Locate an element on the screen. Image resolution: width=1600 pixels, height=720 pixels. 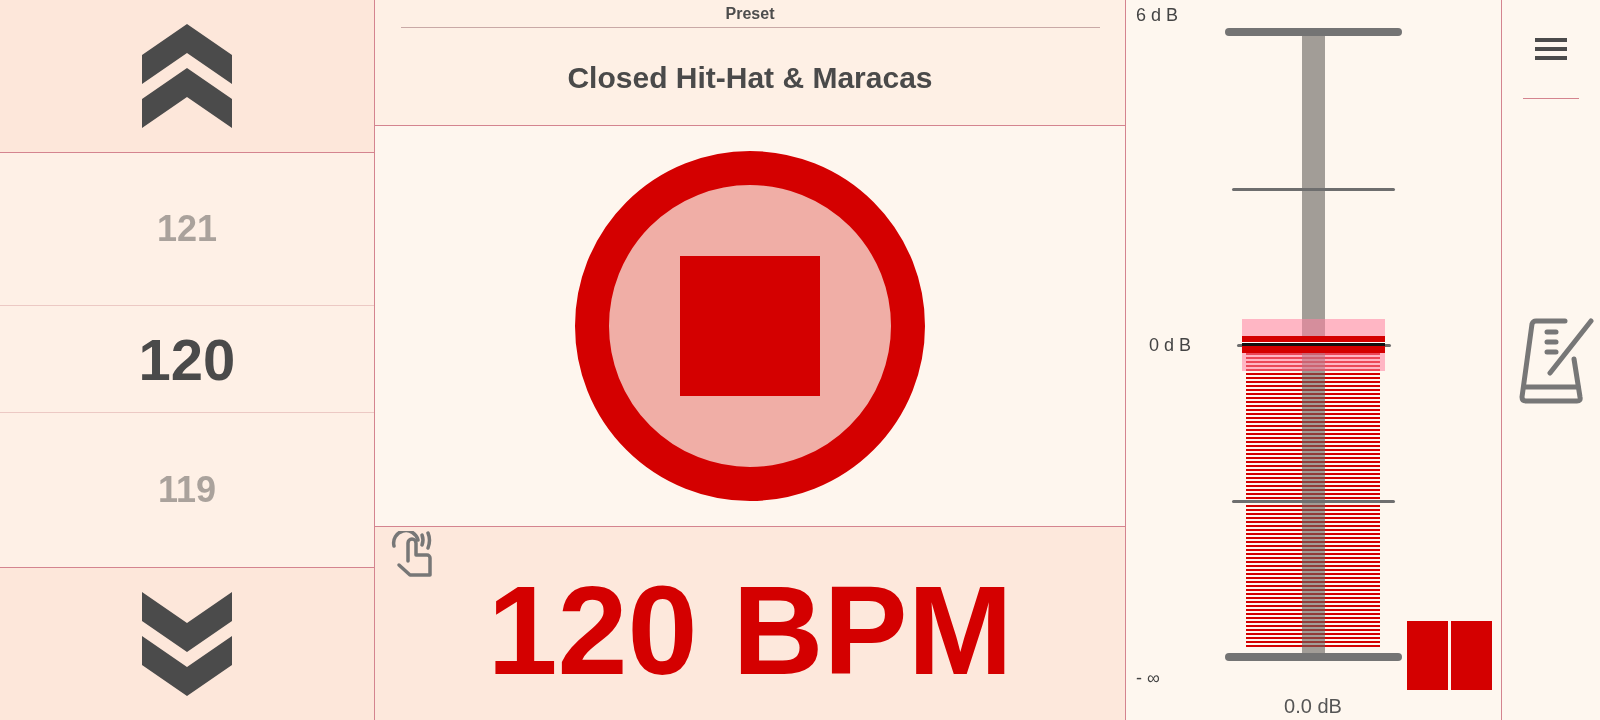
metronome-icon is located at coordinates (1556, 360).